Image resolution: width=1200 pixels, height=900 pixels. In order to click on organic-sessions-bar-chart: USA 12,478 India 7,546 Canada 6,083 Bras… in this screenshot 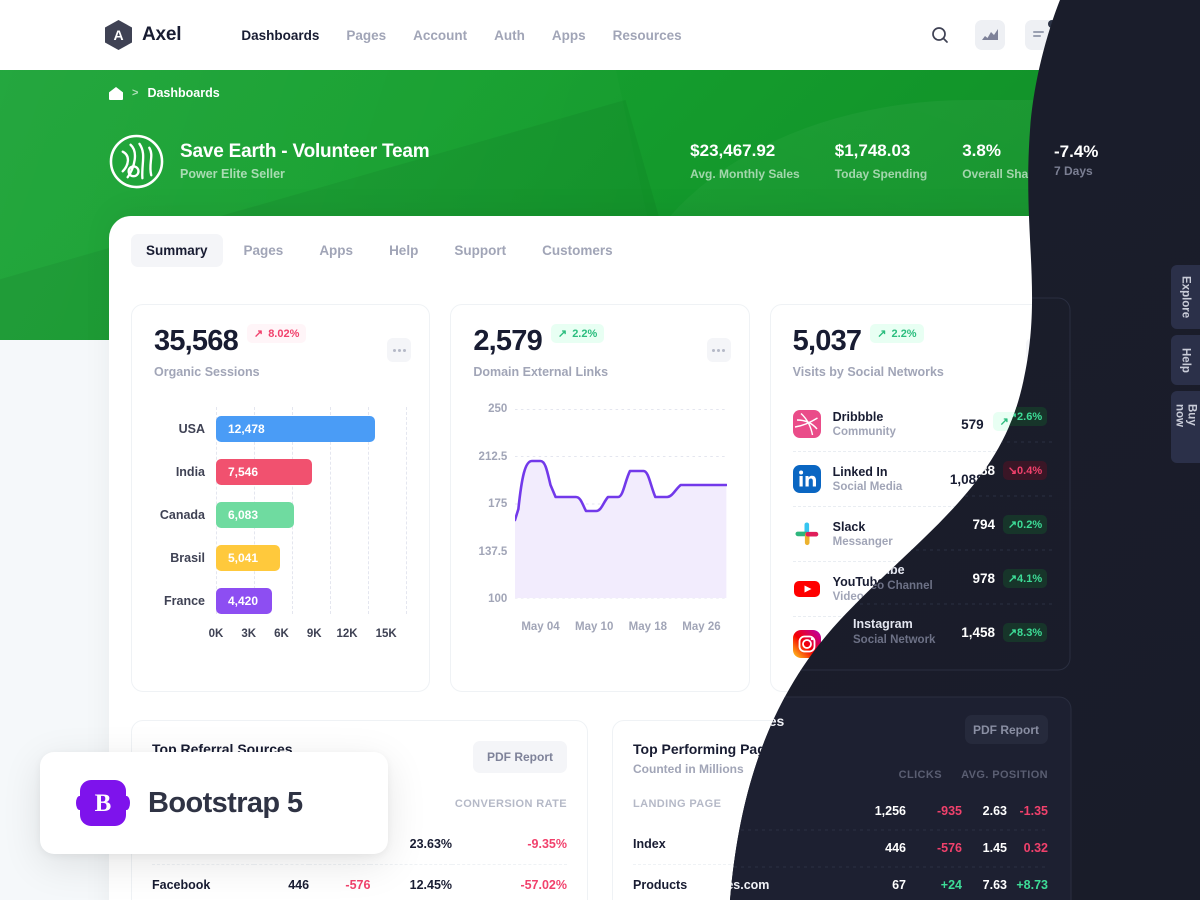, I will do `click(281, 523)`.